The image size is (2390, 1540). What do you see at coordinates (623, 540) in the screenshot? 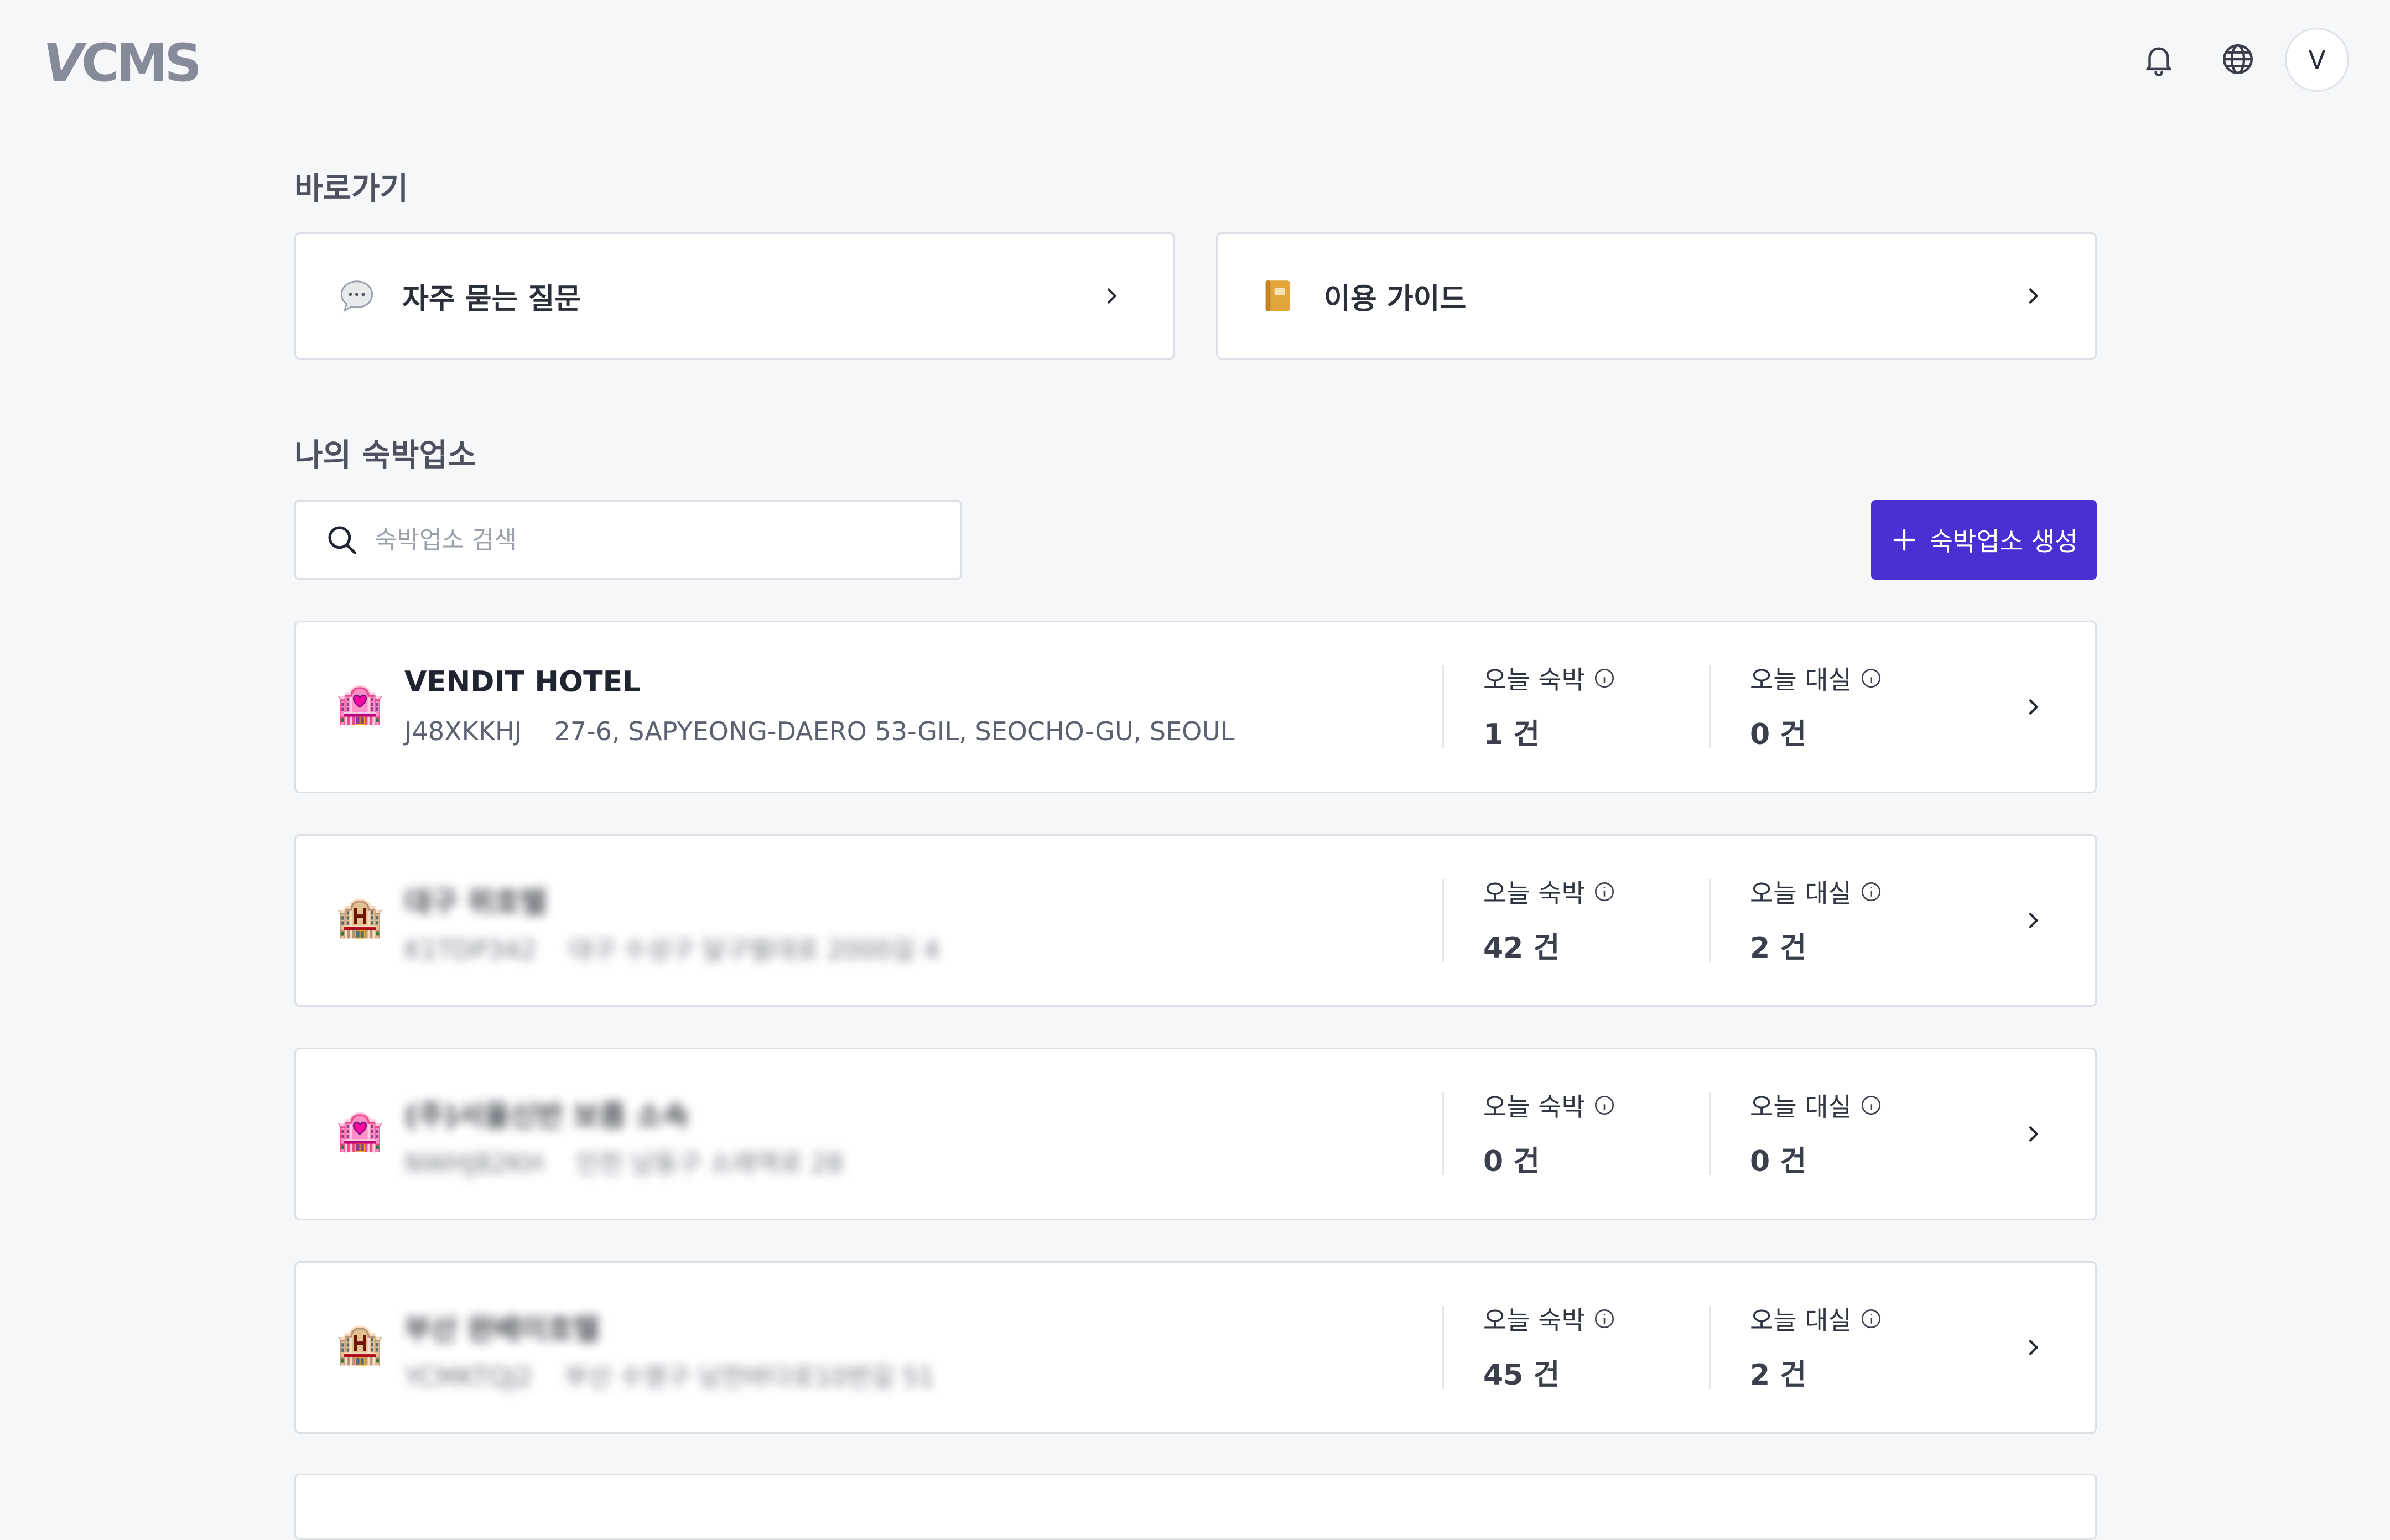
I see `search-input` at bounding box center [623, 540].